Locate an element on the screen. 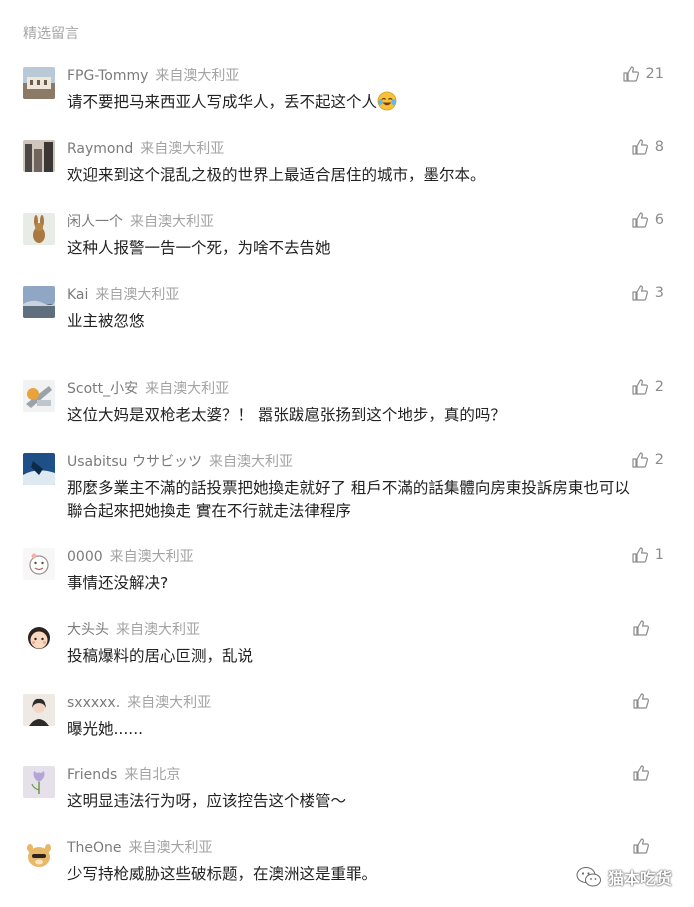  like-button: 3 is located at coordinates (647, 293).